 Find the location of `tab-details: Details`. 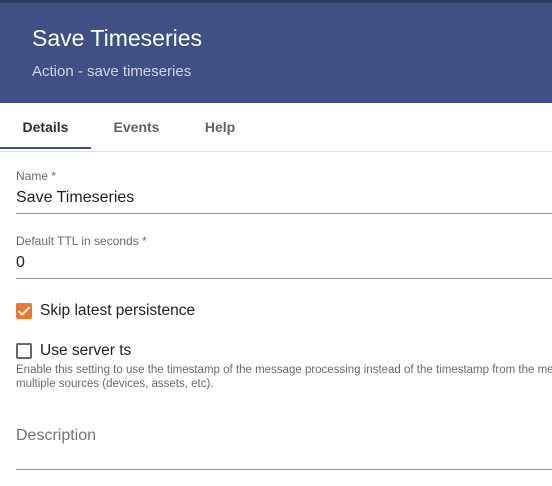

tab-details: Details is located at coordinates (45, 127).